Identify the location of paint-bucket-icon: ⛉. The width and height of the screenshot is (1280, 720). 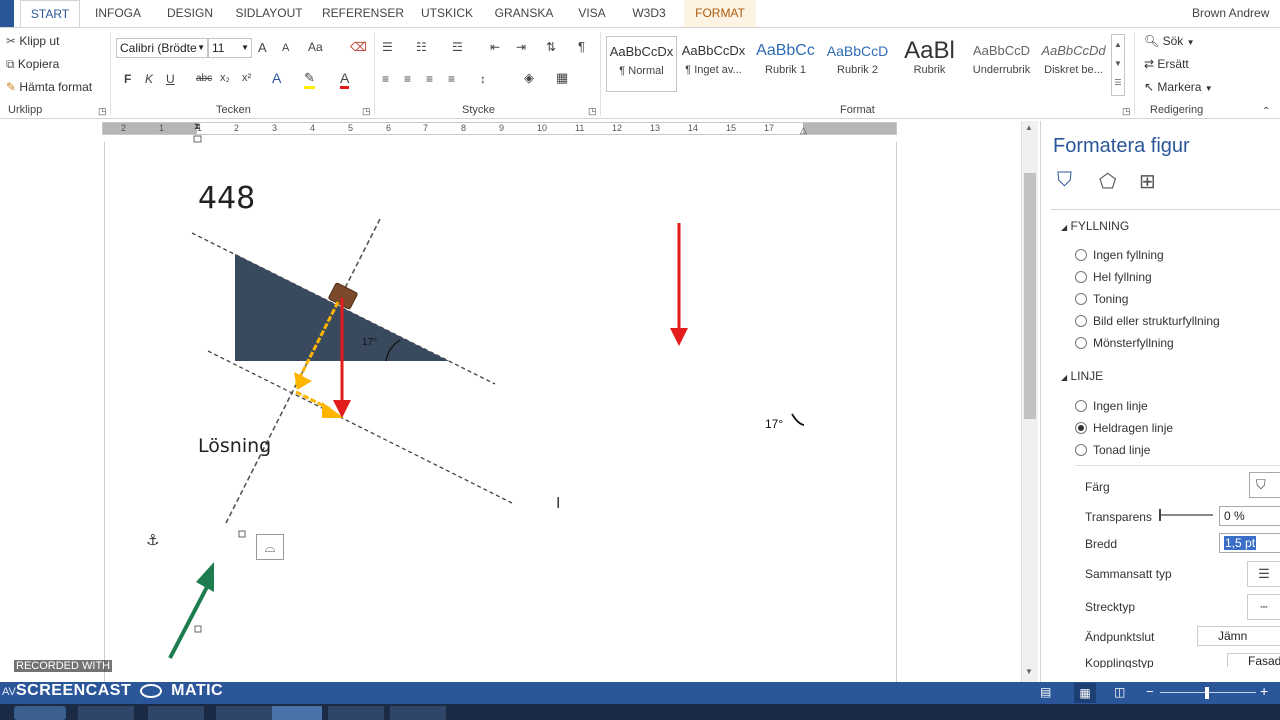
(1261, 484).